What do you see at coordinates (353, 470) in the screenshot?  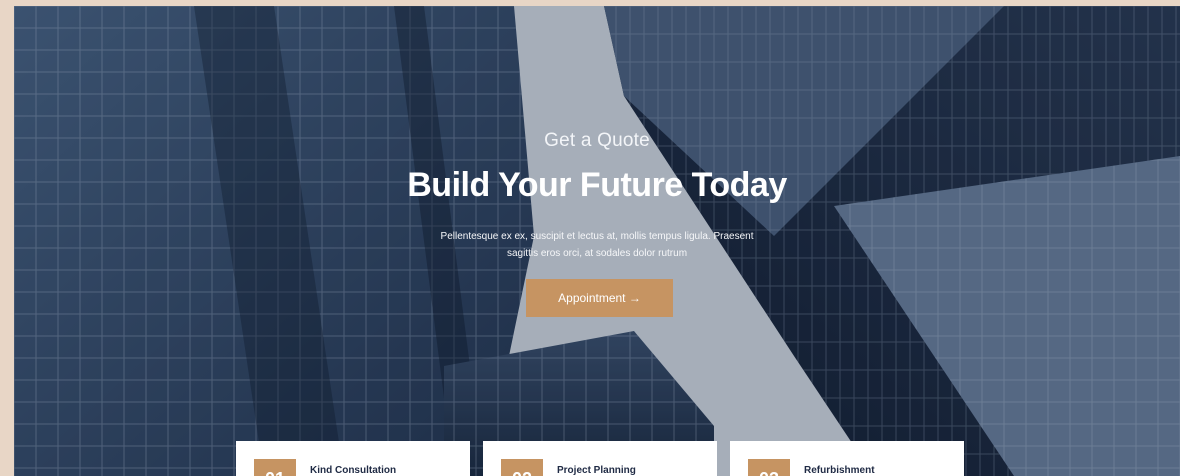 I see `card-title: Kind Consultation` at bounding box center [353, 470].